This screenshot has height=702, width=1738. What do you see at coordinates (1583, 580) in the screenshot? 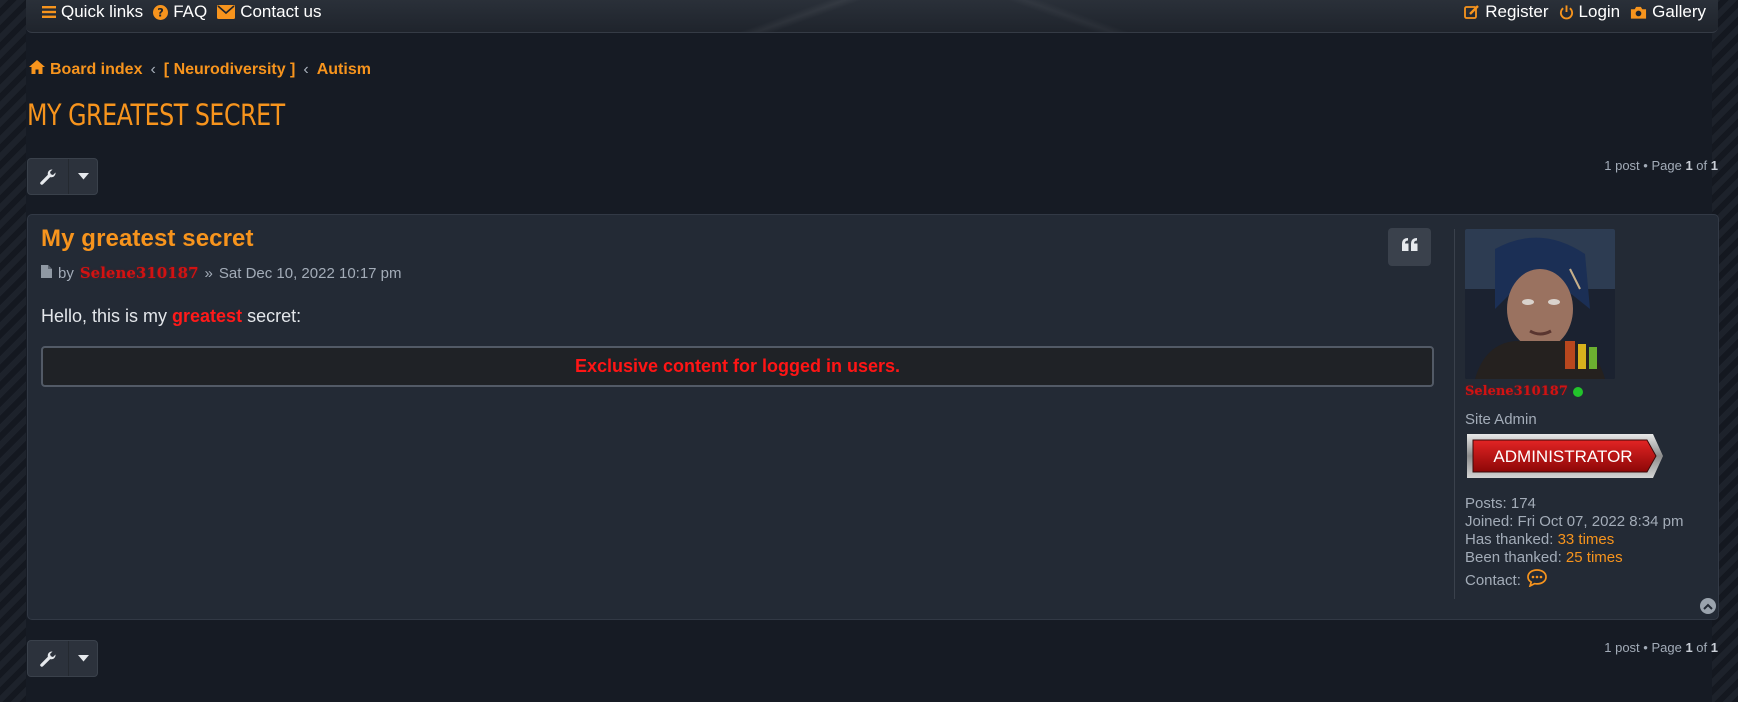
I see `contact-stat: Contact:` at bounding box center [1583, 580].